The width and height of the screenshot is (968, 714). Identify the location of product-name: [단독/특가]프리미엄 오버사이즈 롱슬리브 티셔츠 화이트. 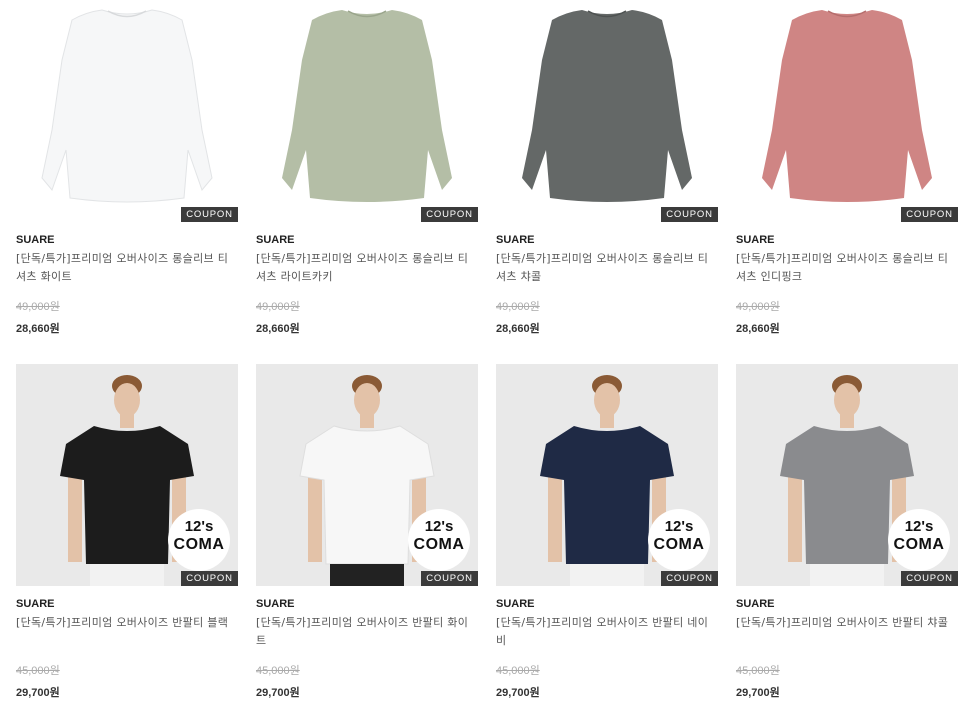
(127, 268).